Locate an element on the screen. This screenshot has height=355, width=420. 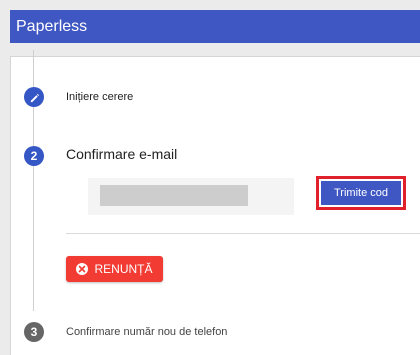
send-code-highlight: Trimite cod is located at coordinates (361, 193).